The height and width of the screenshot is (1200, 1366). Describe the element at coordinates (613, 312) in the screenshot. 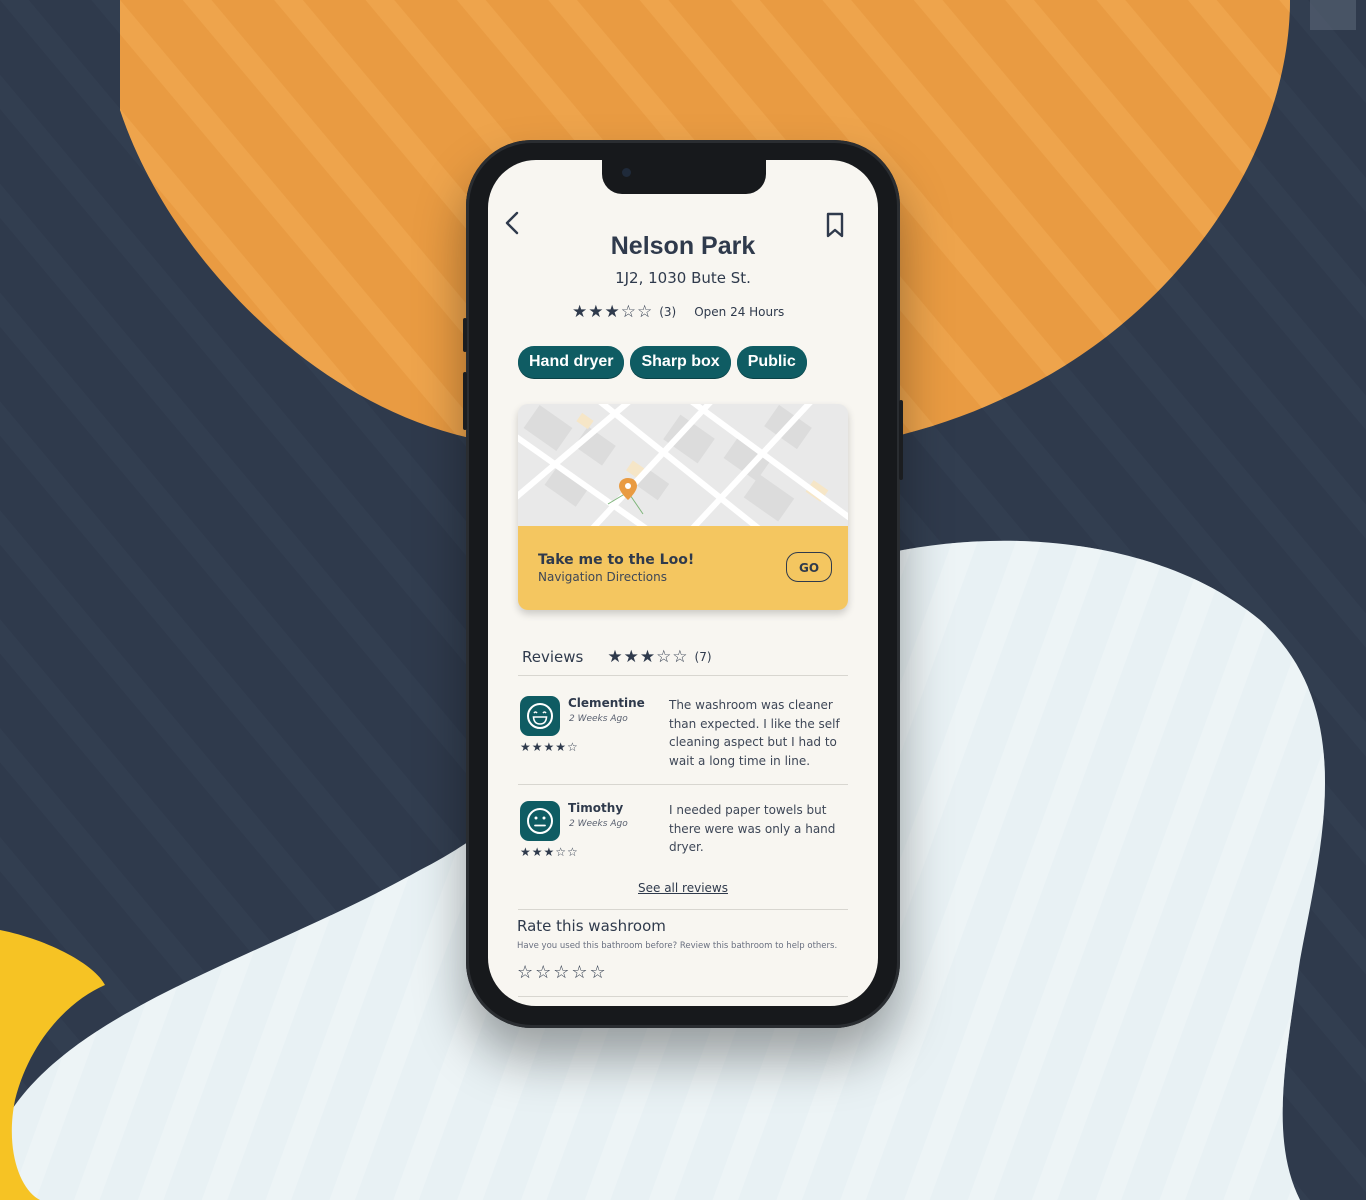

I see `place-stars: ★★★☆☆` at that location.